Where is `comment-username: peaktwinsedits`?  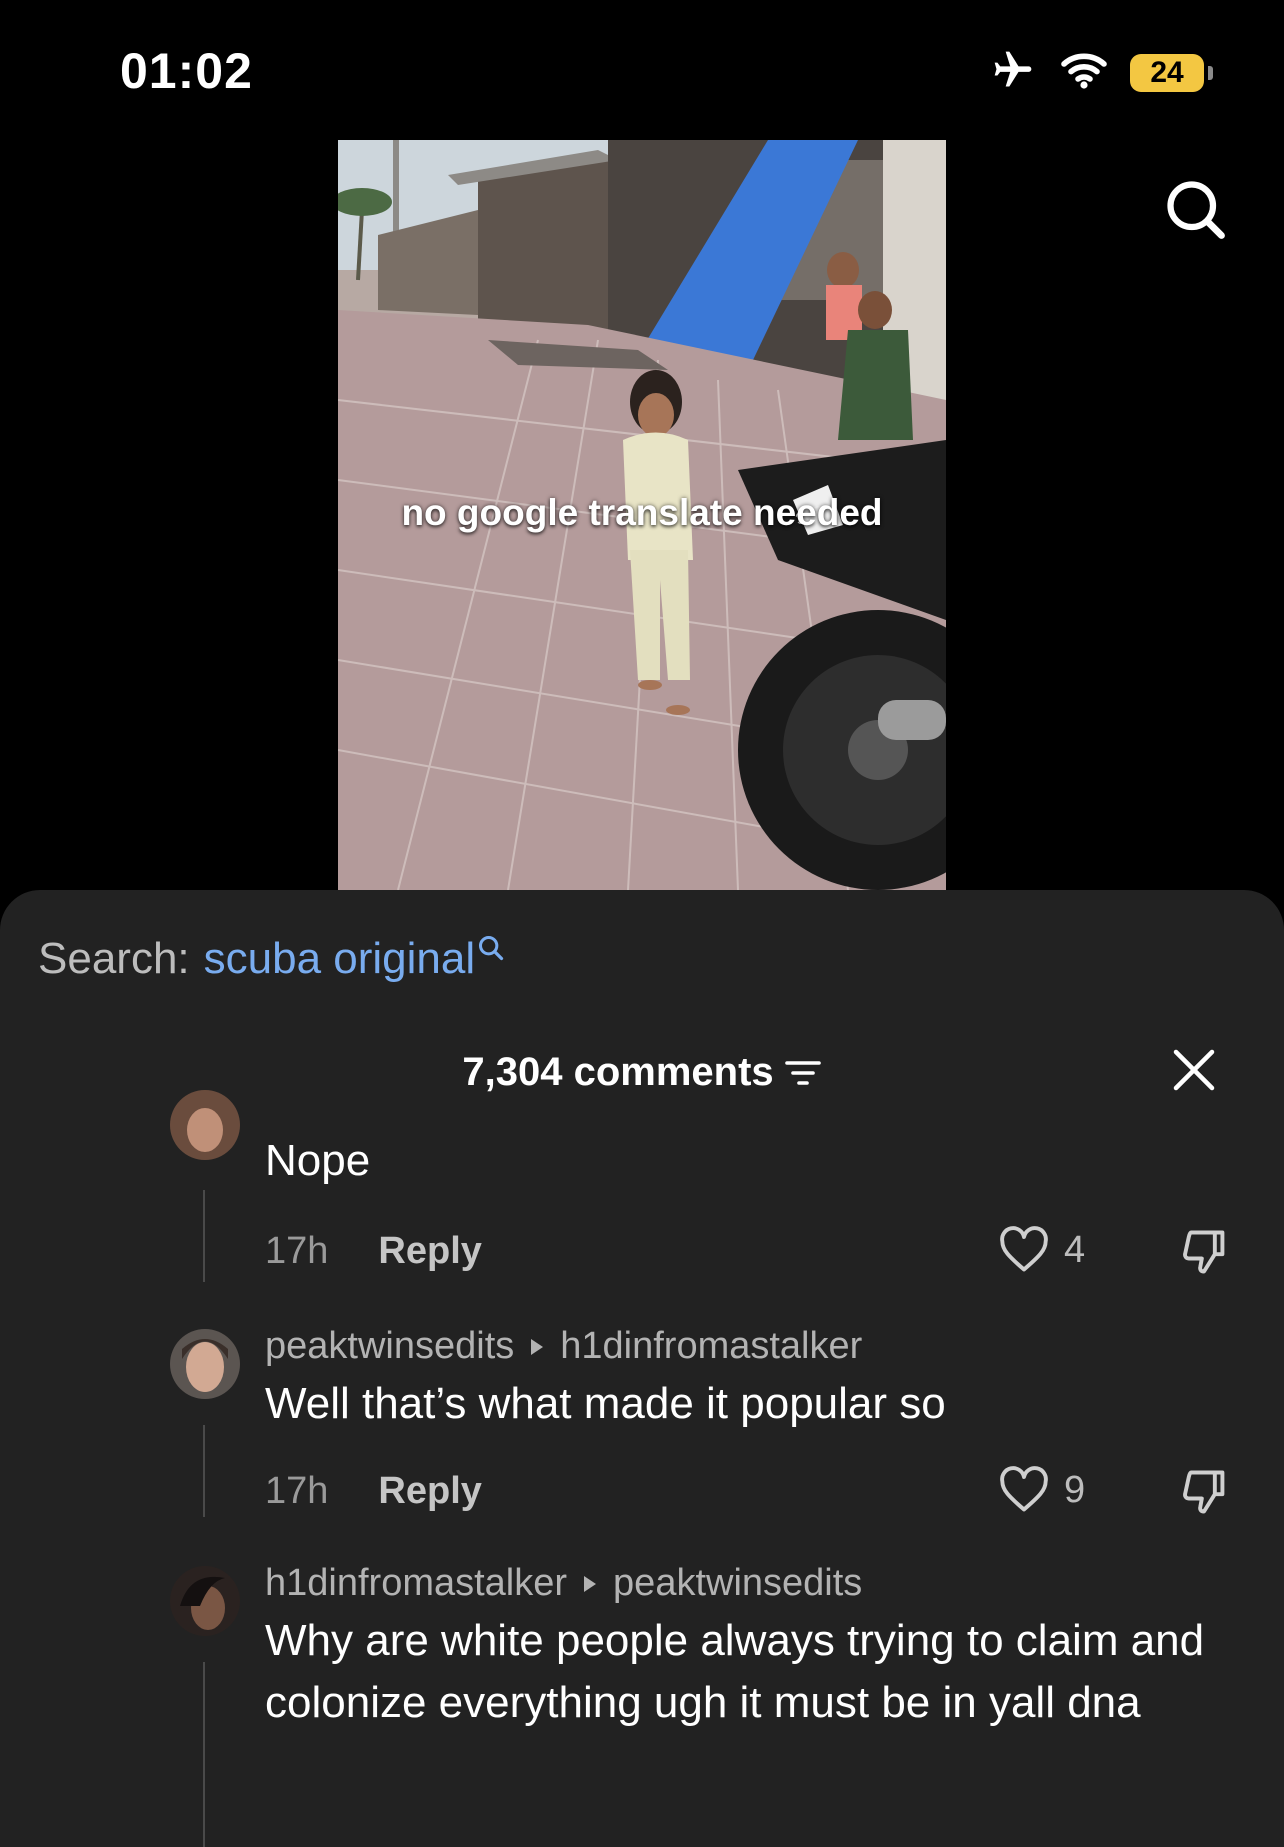
comment-username: peaktwinsedits is located at coordinates (389, 1346).